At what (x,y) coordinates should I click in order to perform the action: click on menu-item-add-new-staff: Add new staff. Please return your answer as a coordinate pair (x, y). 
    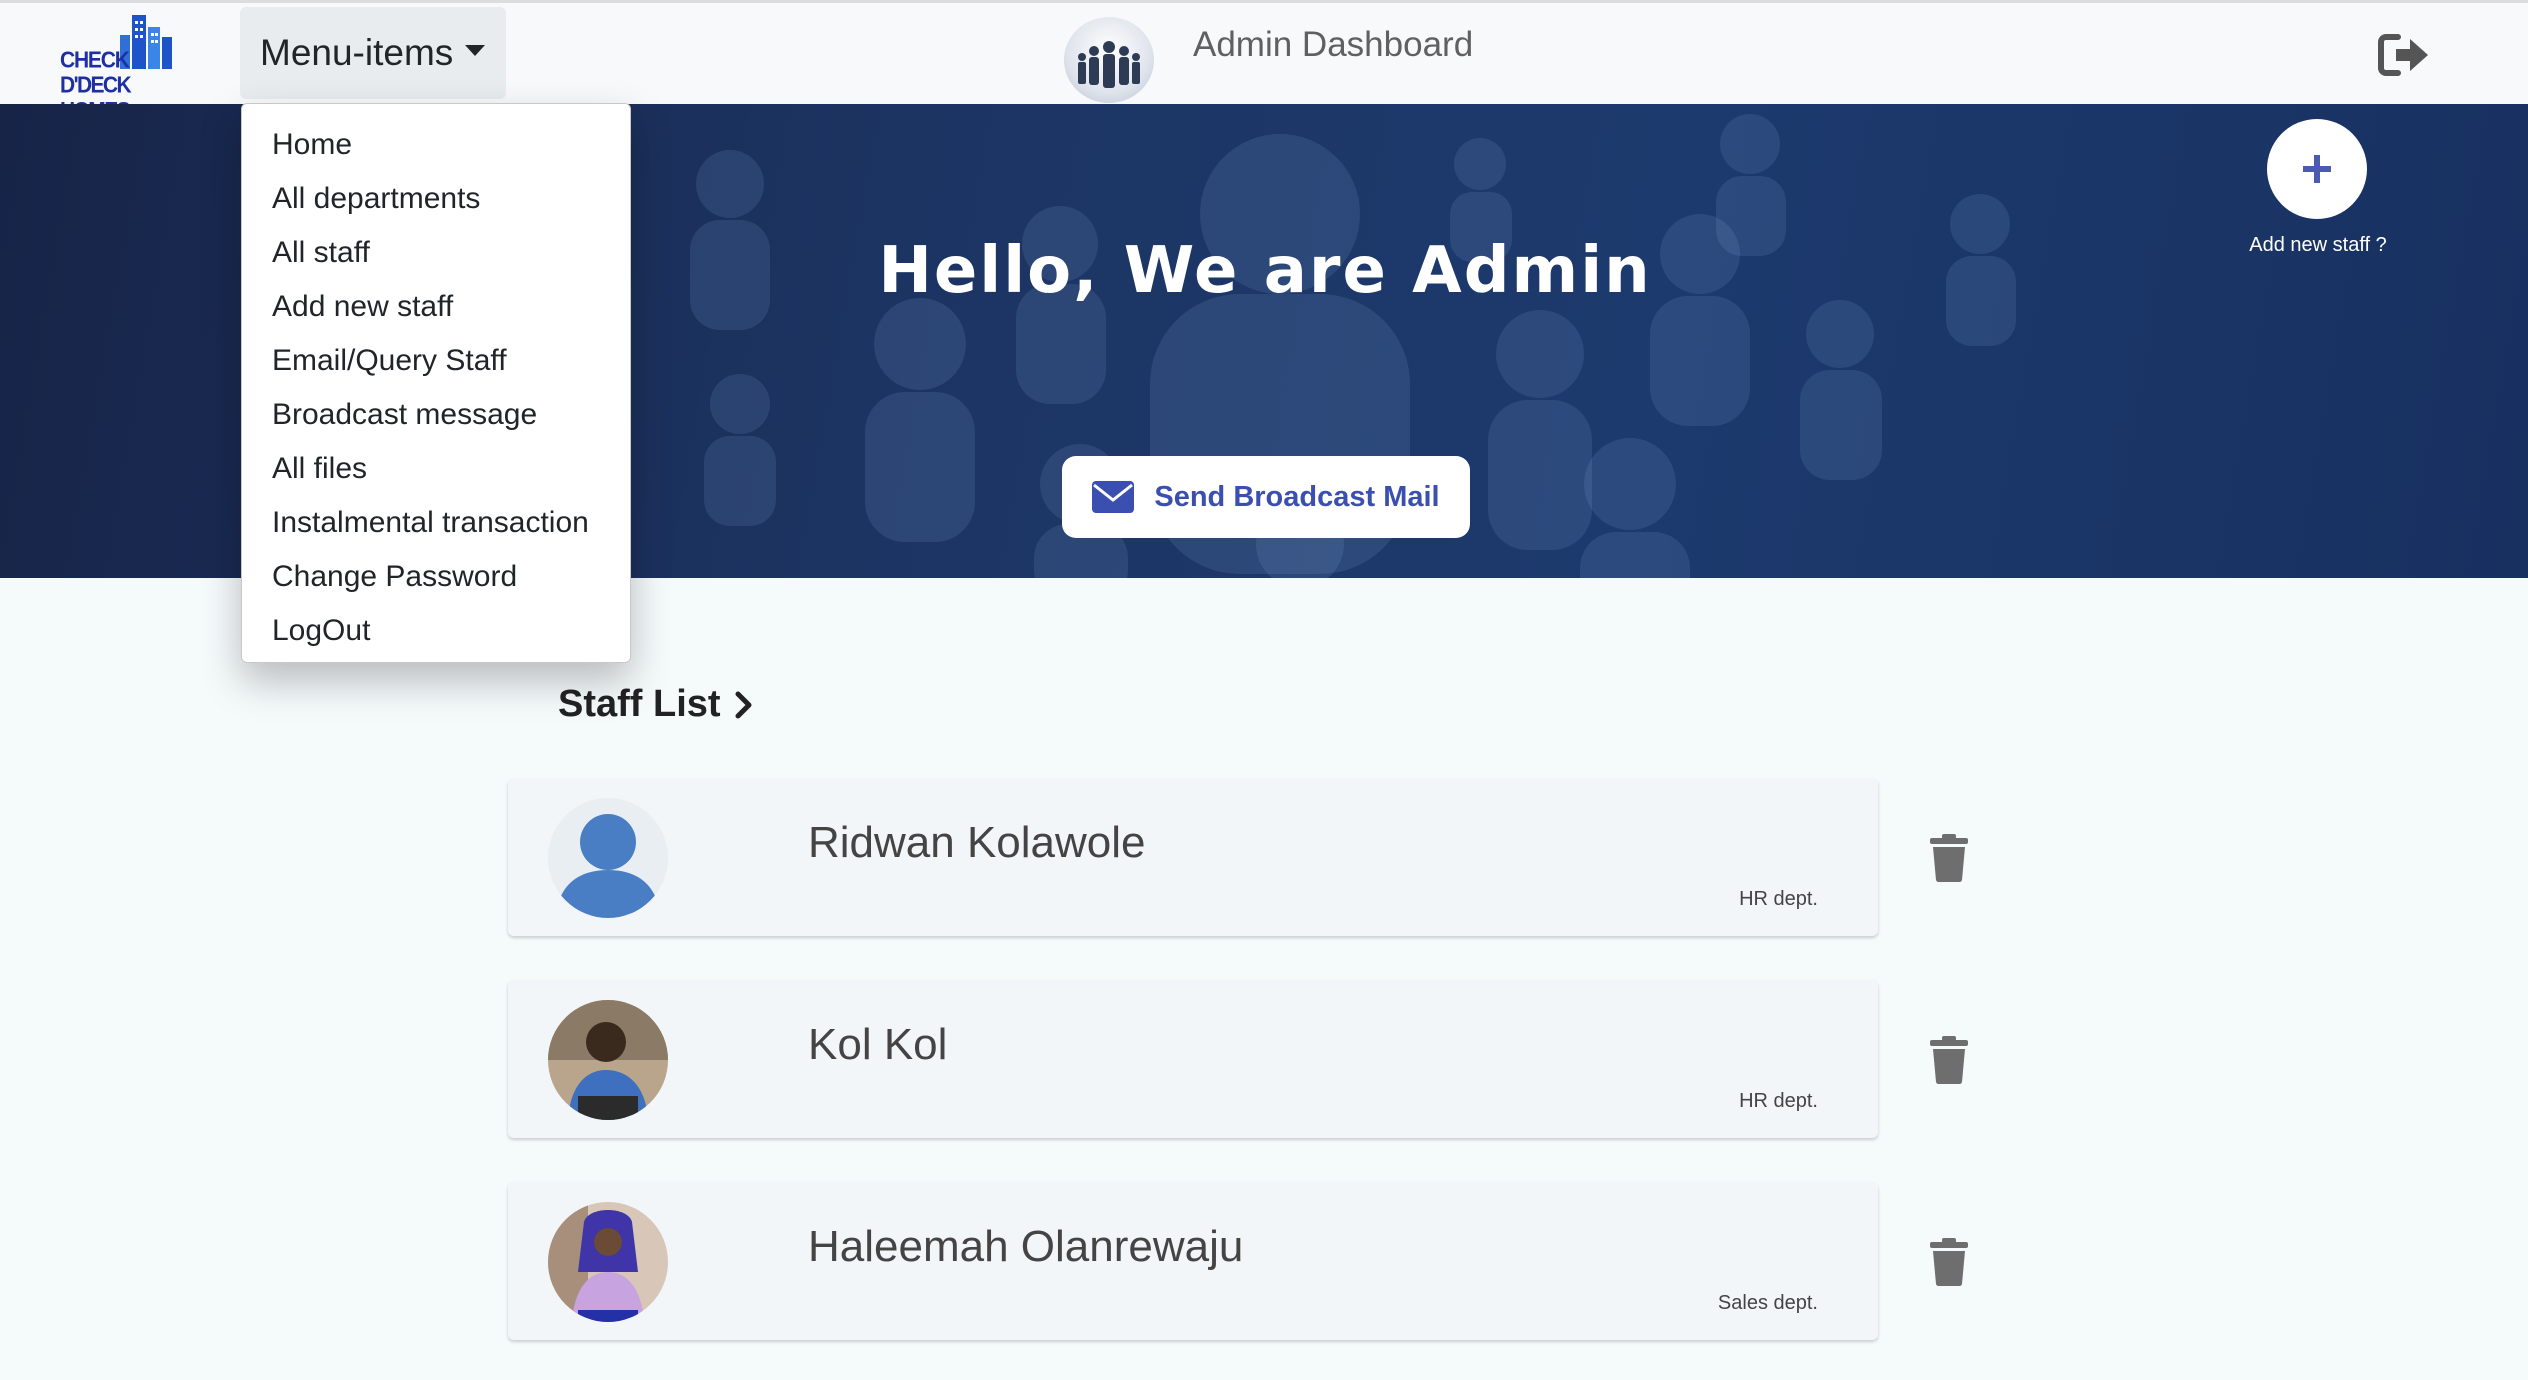
    Looking at the image, I should click on (436, 307).